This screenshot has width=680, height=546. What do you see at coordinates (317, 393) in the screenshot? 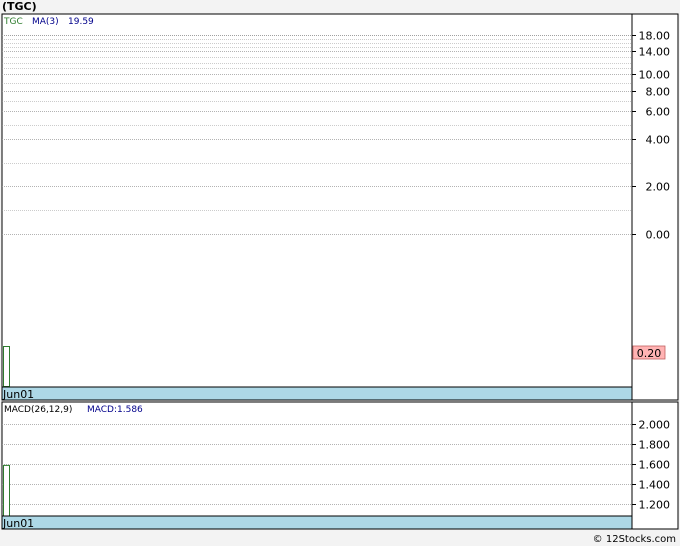
I see `x-axis-band` at bounding box center [317, 393].